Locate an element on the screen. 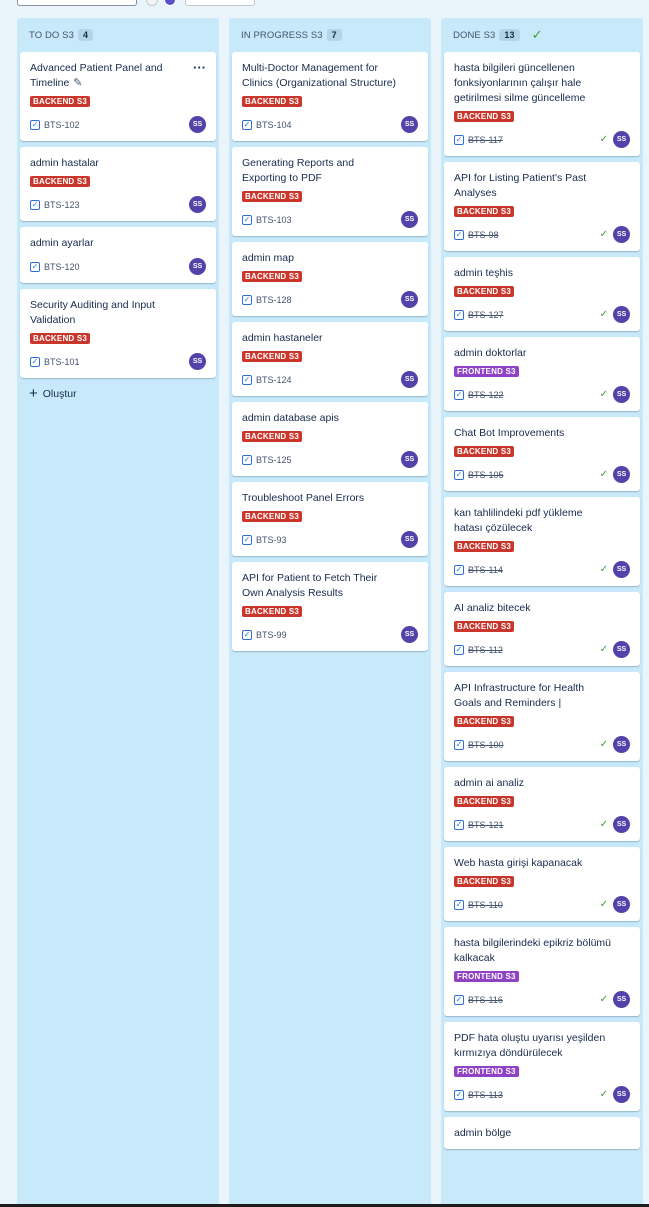 The height and width of the screenshot is (1207, 649). column-count: 7 is located at coordinates (334, 35).